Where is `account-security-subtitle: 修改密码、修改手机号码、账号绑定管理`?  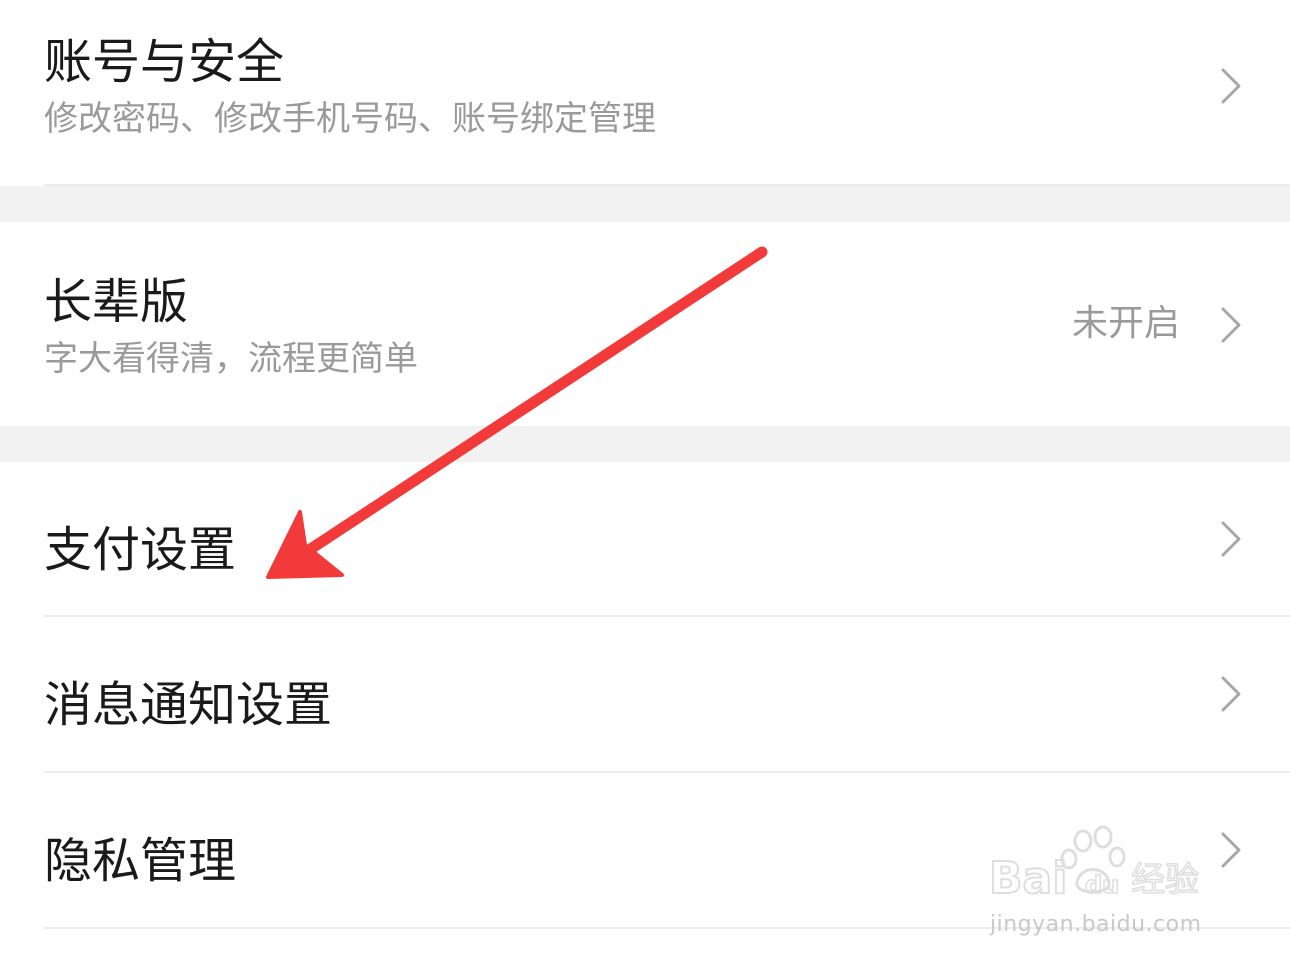
account-security-subtitle: 修改密码、修改手机号码、账号绑定管理 is located at coordinates (350, 119).